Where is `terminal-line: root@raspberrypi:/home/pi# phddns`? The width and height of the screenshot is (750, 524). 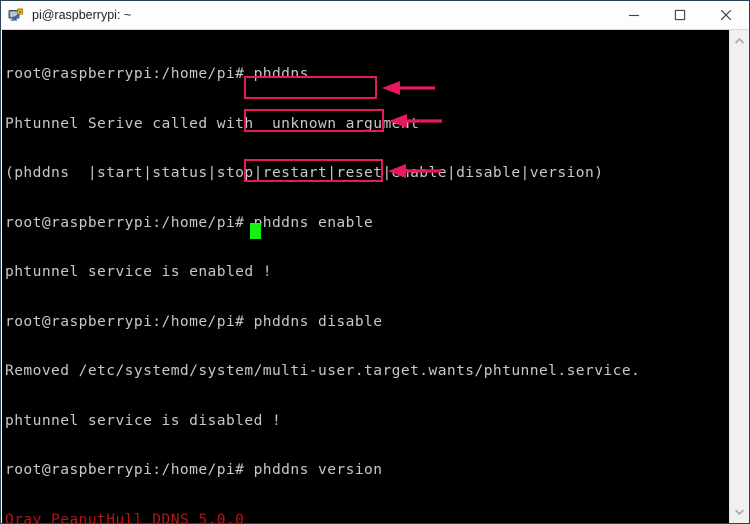
terminal-line: root@raspberrypi:/home/pi# phddns is located at coordinates (157, 73).